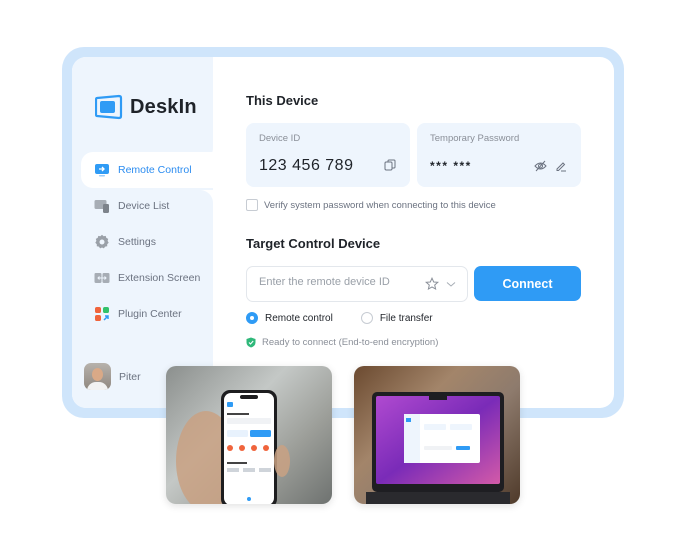 The image size is (686, 550). I want to click on monitor-arrow-icon, so click(102, 170).